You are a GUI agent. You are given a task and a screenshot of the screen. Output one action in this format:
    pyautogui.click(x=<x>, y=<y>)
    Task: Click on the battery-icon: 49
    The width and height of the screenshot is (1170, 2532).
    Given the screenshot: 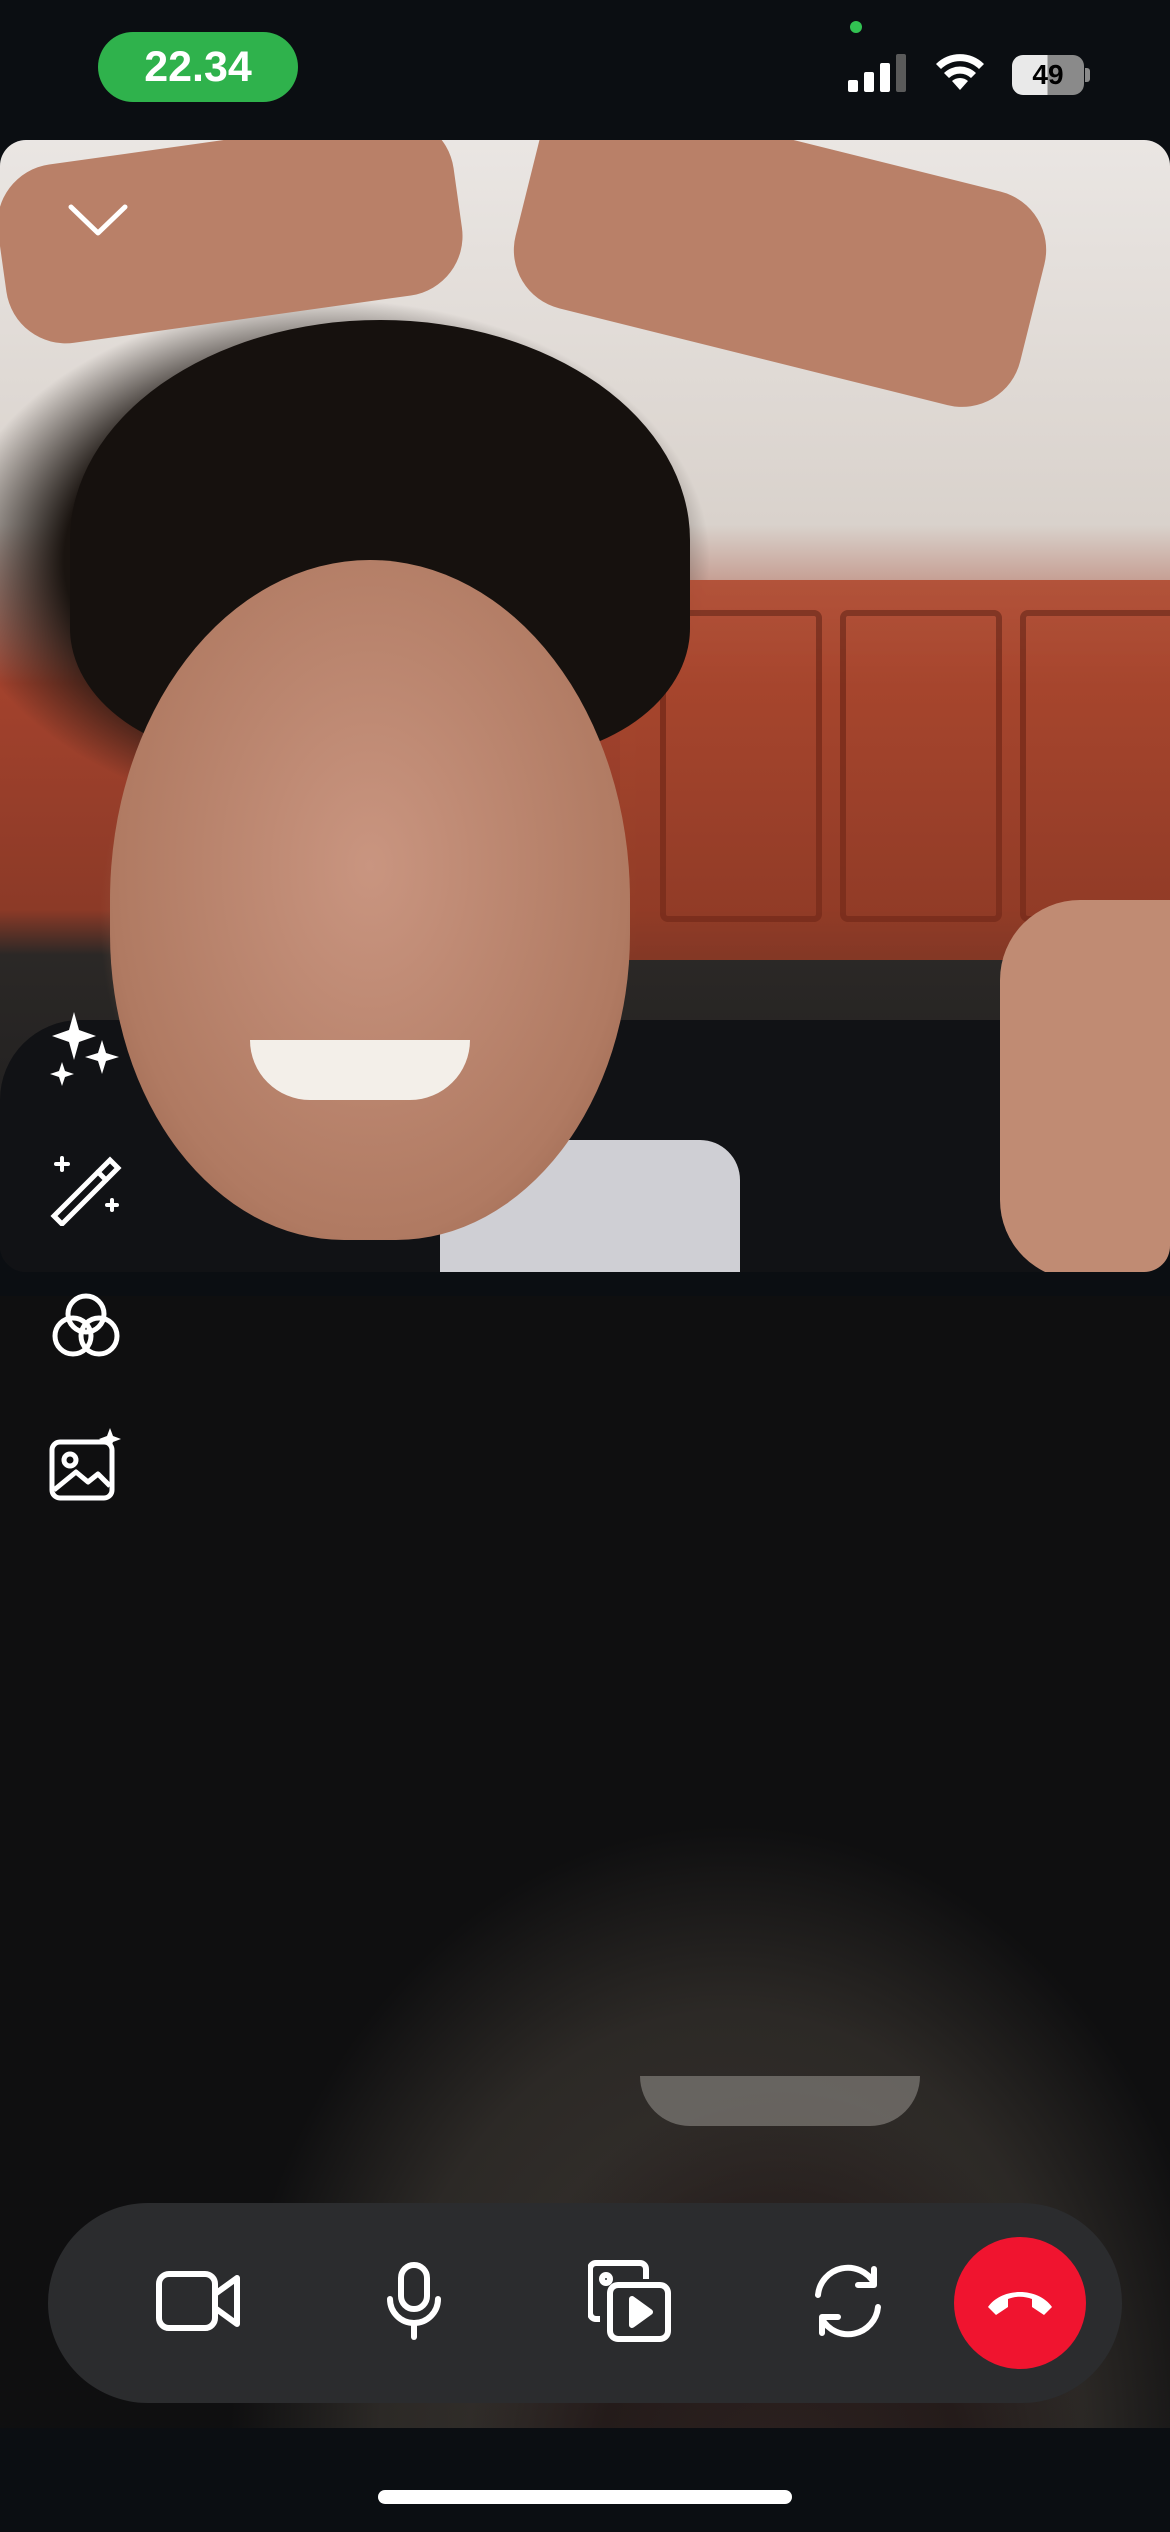 What is the action you would take?
    pyautogui.click(x=1051, y=74)
    